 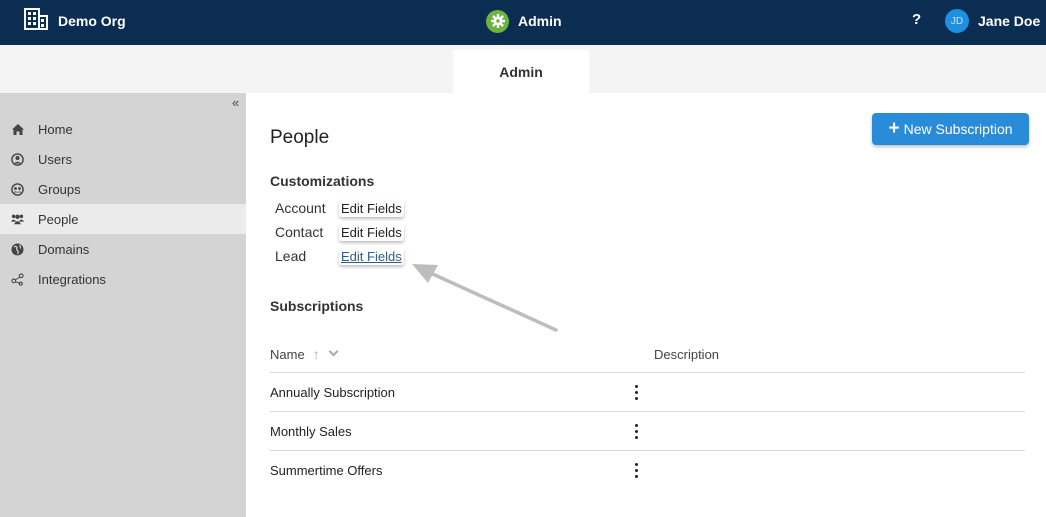 What do you see at coordinates (647, 469) in the screenshot?
I see `table-row: Summertime Offers` at bounding box center [647, 469].